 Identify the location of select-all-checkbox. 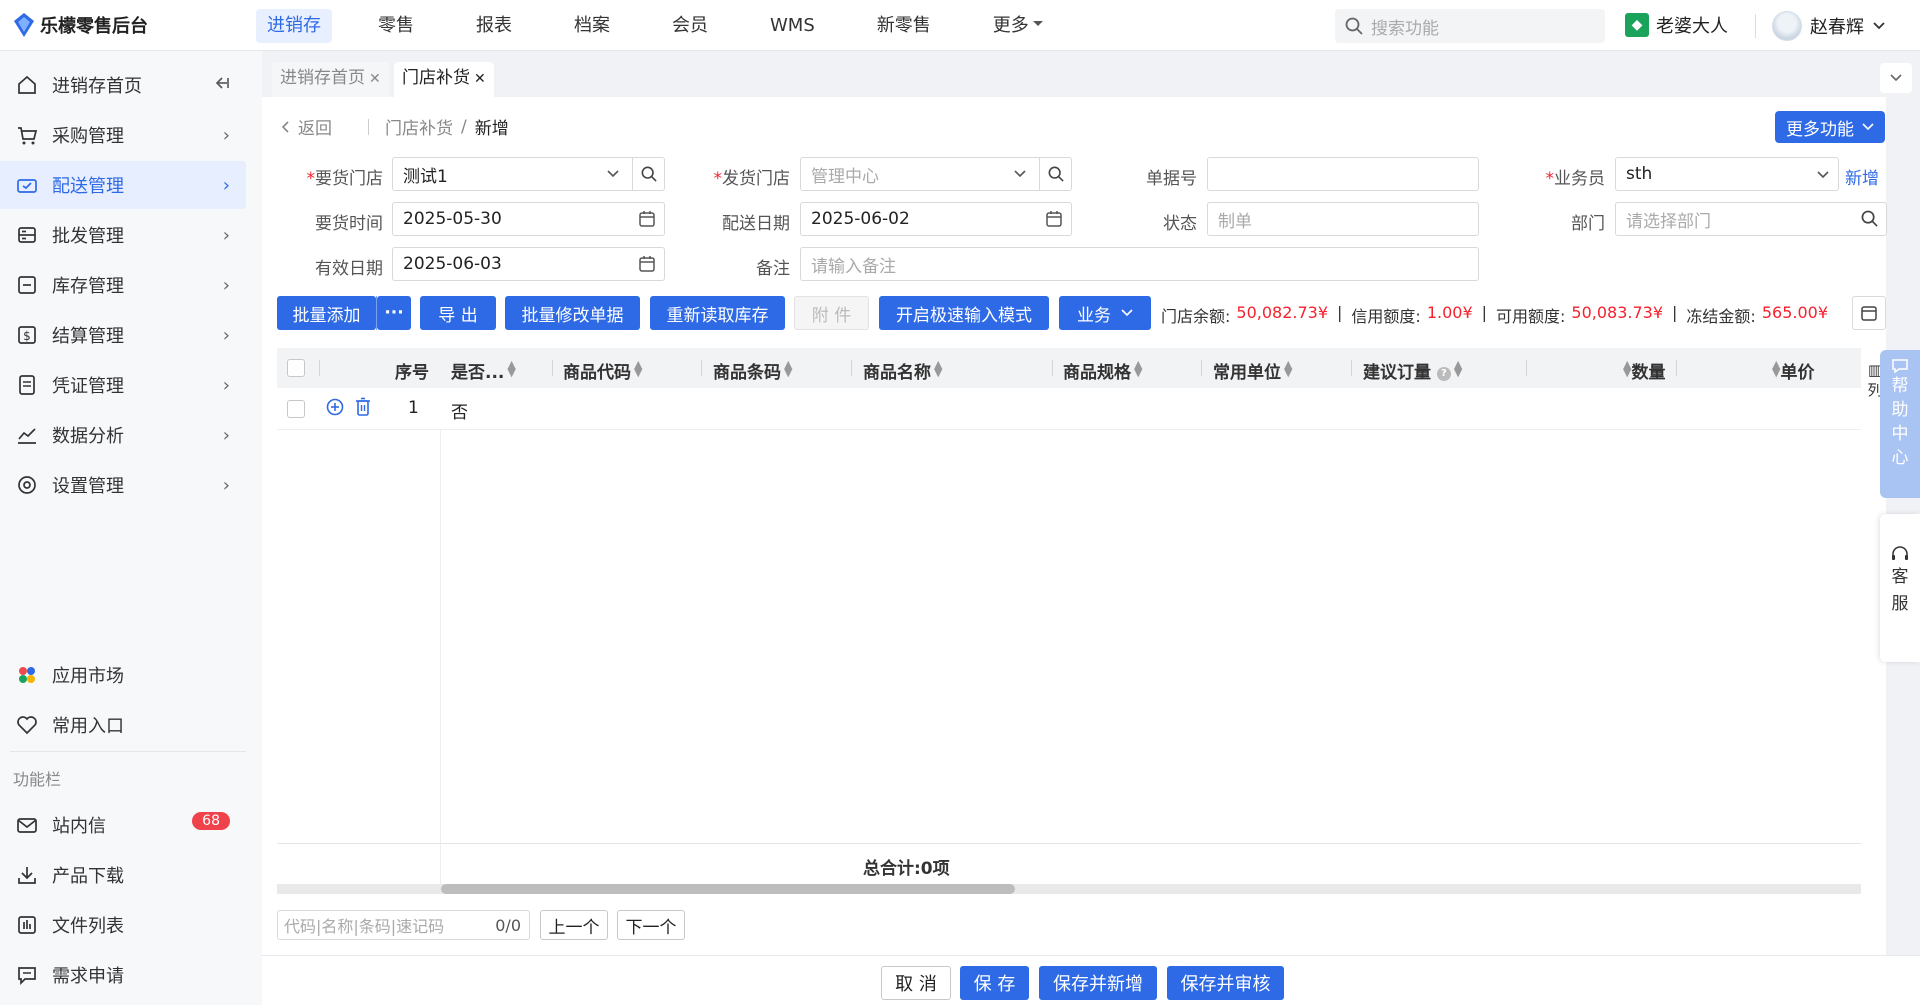
(296, 368).